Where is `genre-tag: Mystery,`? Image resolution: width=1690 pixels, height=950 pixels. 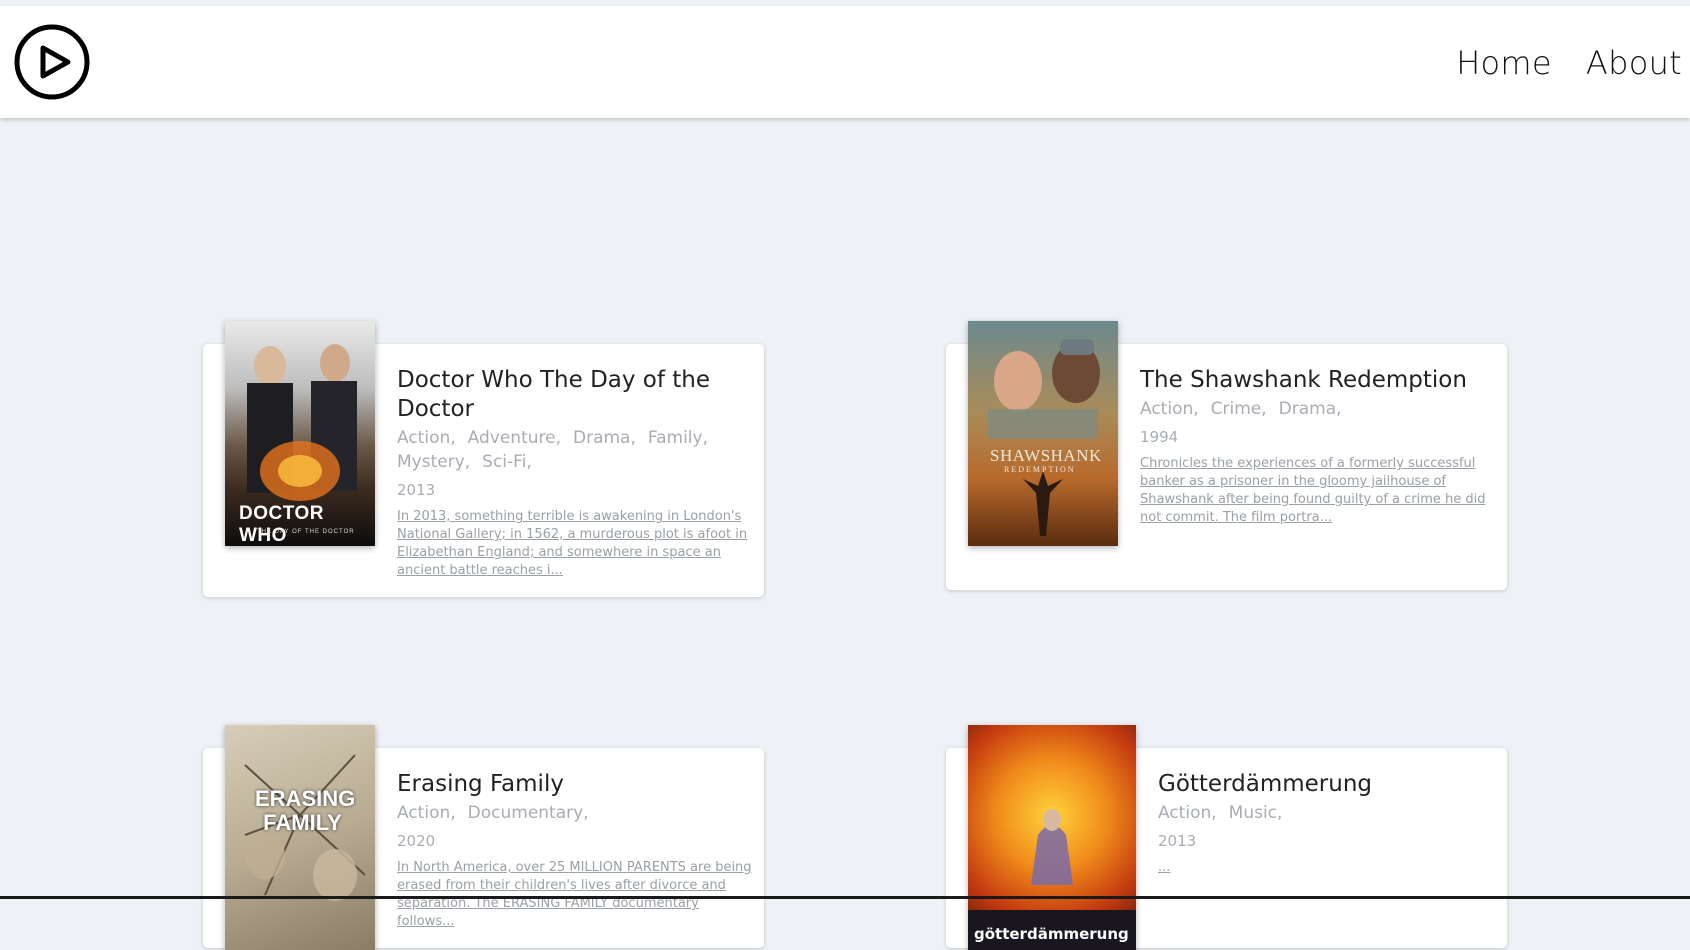
genre-tag: Mystery, is located at coordinates (434, 462).